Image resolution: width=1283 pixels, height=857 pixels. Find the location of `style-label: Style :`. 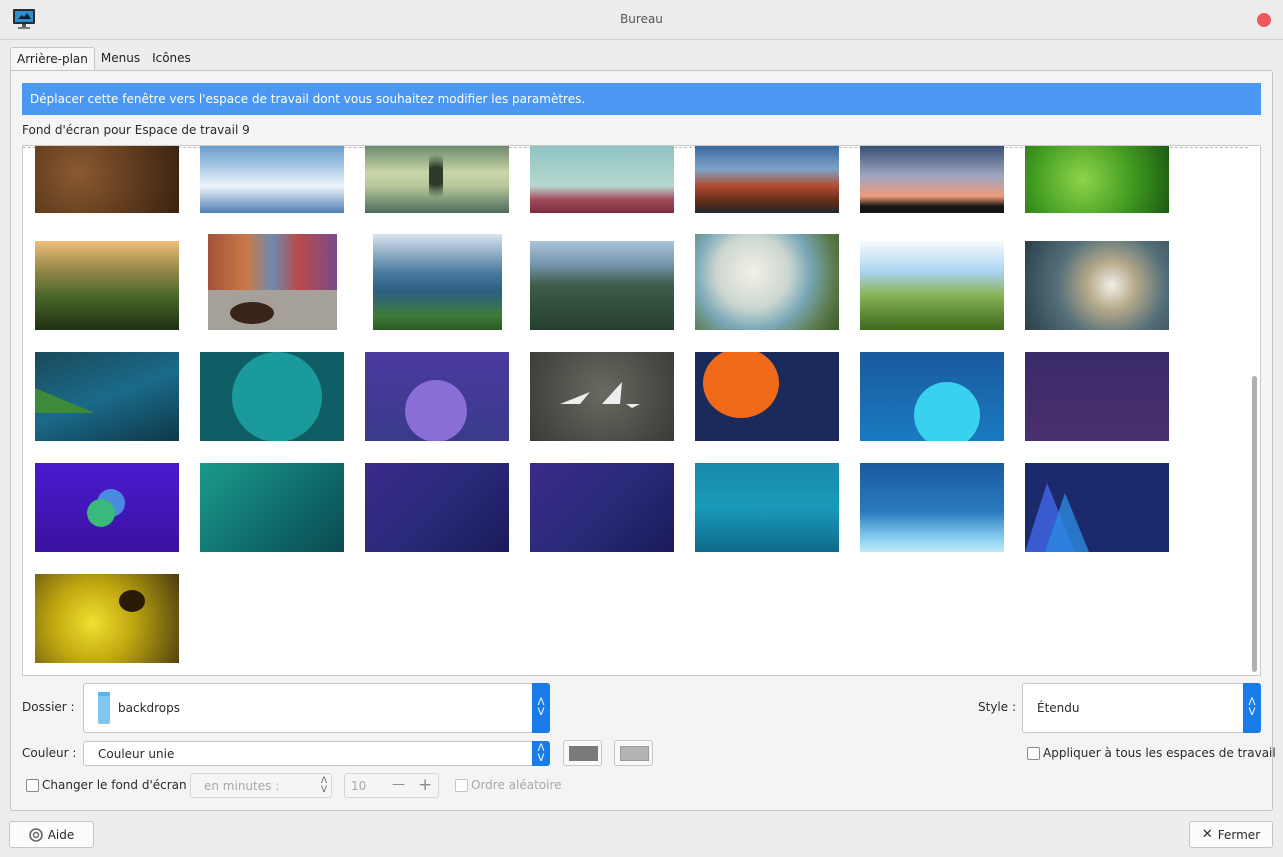

style-label: Style : is located at coordinates (997, 707).